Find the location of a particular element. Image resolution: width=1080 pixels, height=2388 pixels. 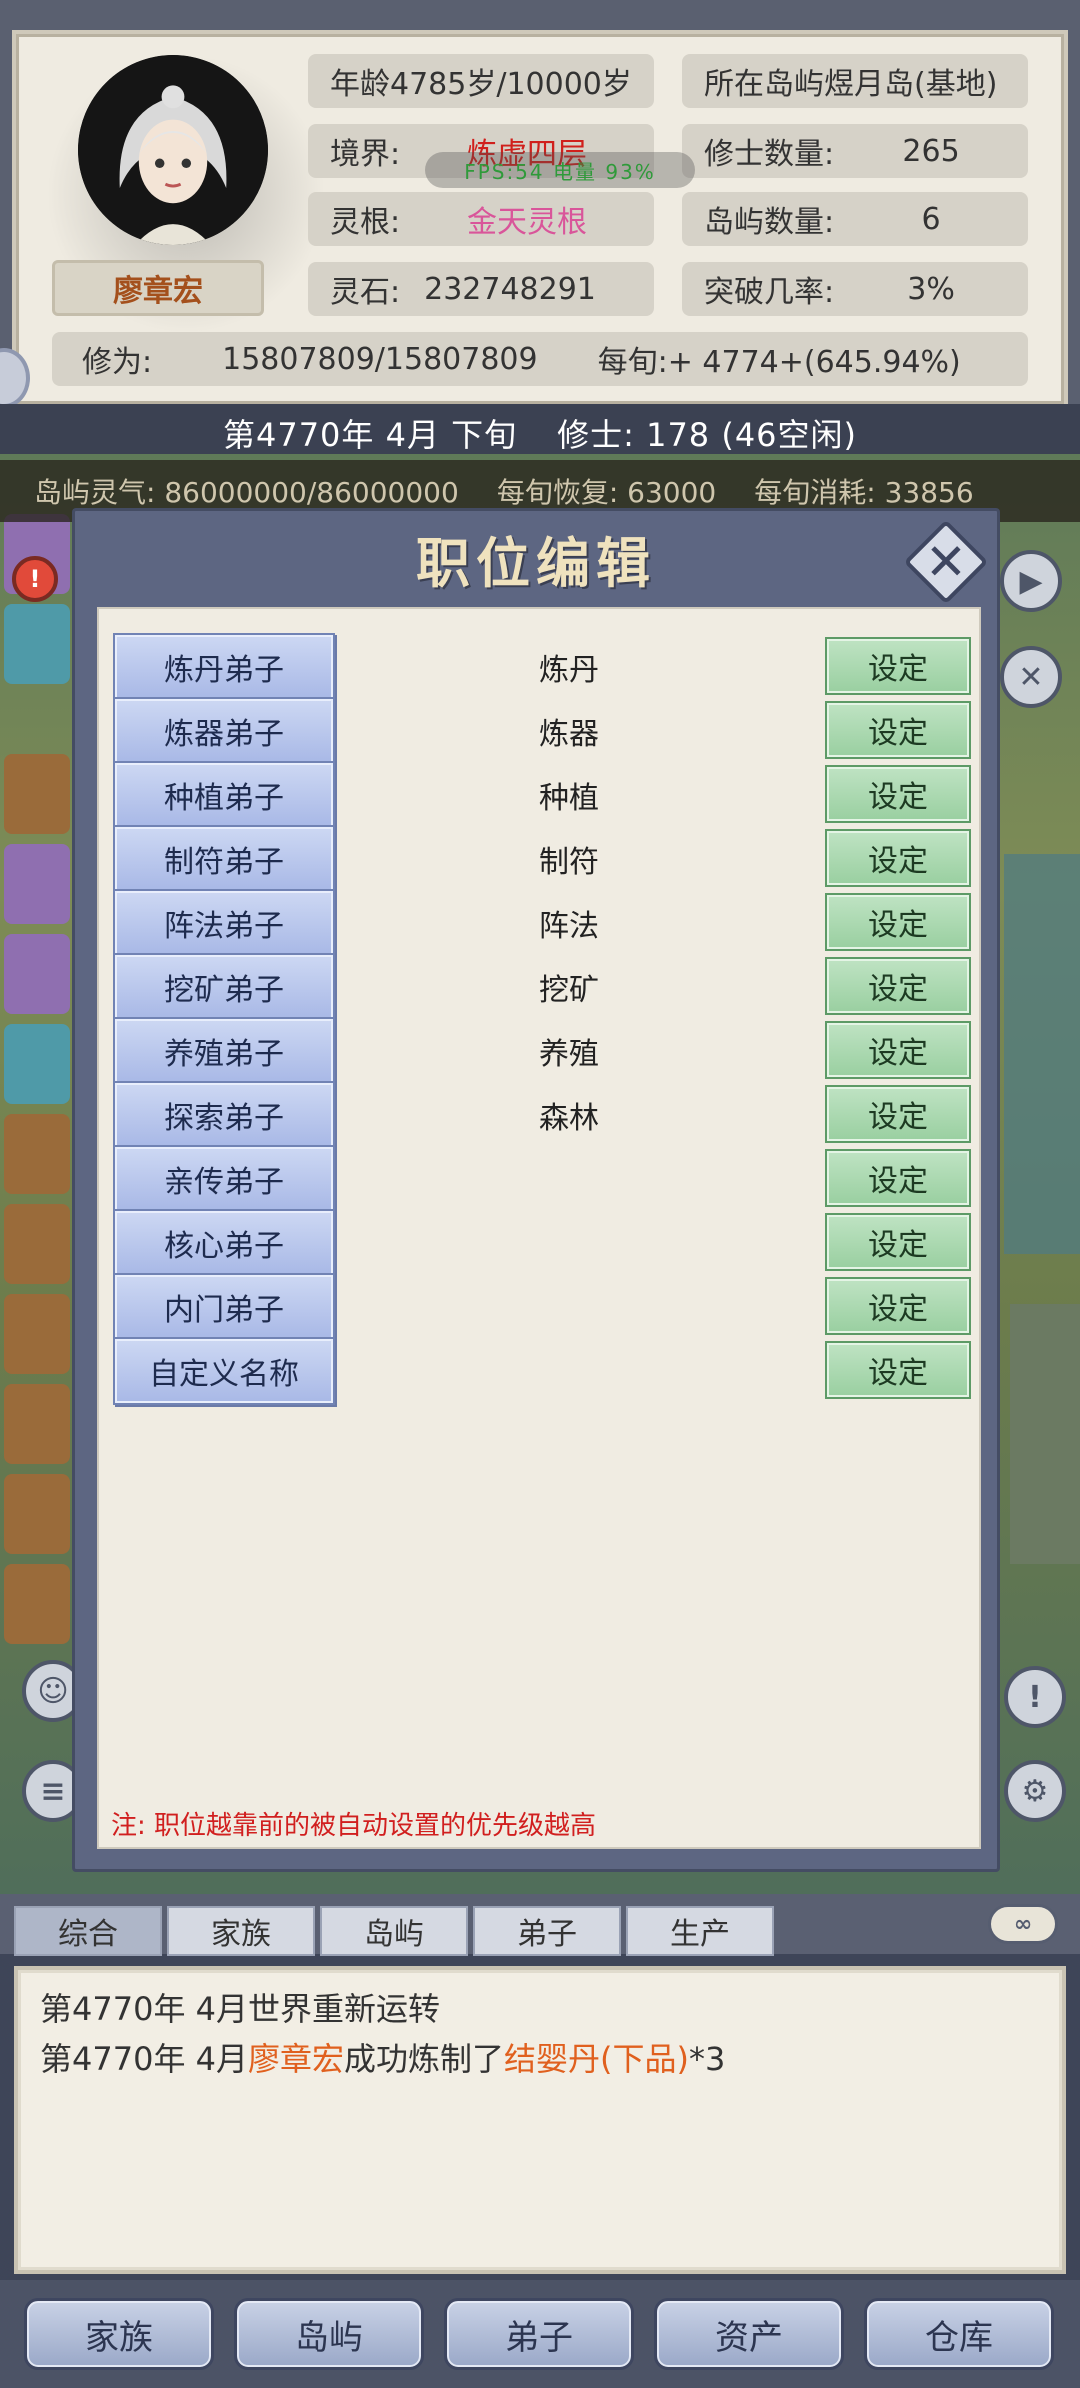

island-count-label: 岛屿数量: is located at coordinates (769, 222).